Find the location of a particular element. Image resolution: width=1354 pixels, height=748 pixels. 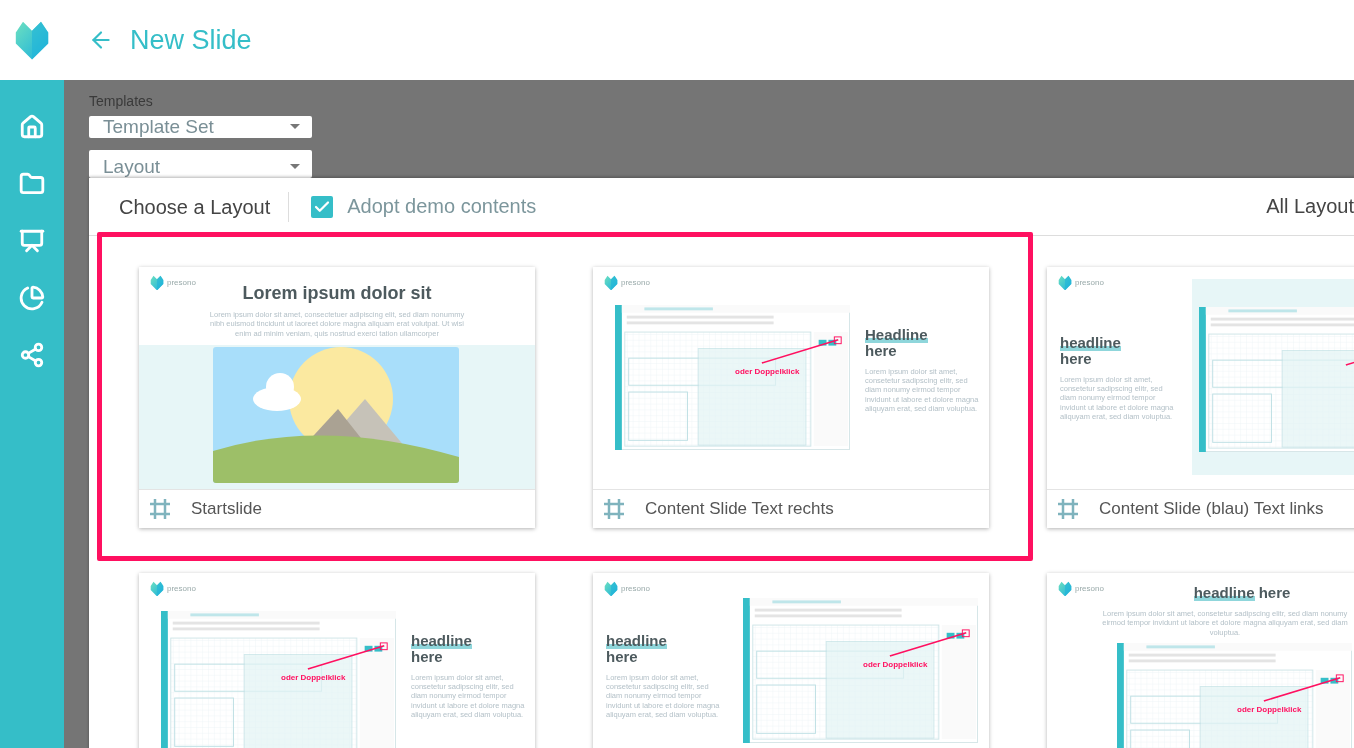

layout-name: Startslide is located at coordinates (226, 509).